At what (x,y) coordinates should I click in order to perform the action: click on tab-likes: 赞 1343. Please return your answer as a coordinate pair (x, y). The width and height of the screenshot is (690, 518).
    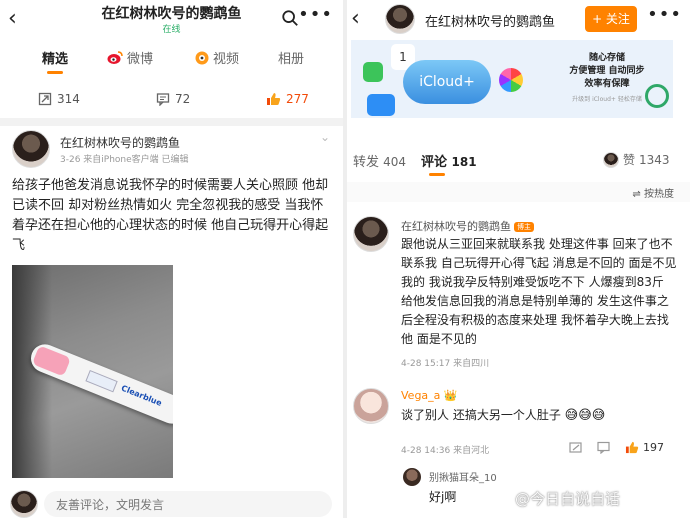
    Looking at the image, I should click on (636, 159).